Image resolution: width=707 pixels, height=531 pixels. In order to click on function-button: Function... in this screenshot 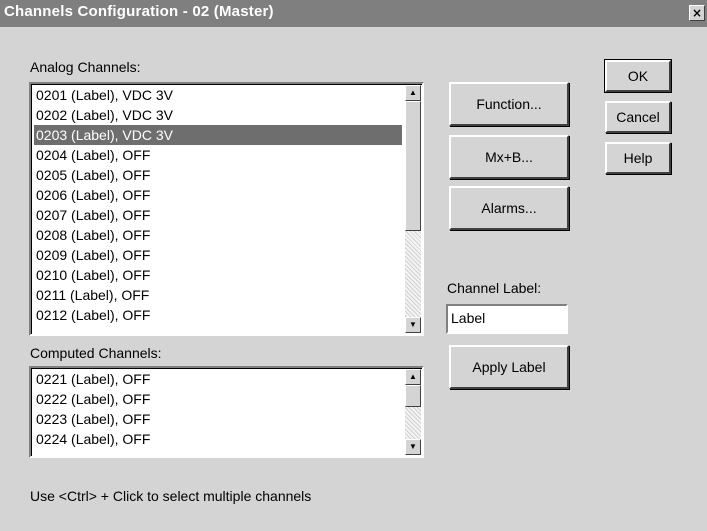, I will do `click(509, 104)`.